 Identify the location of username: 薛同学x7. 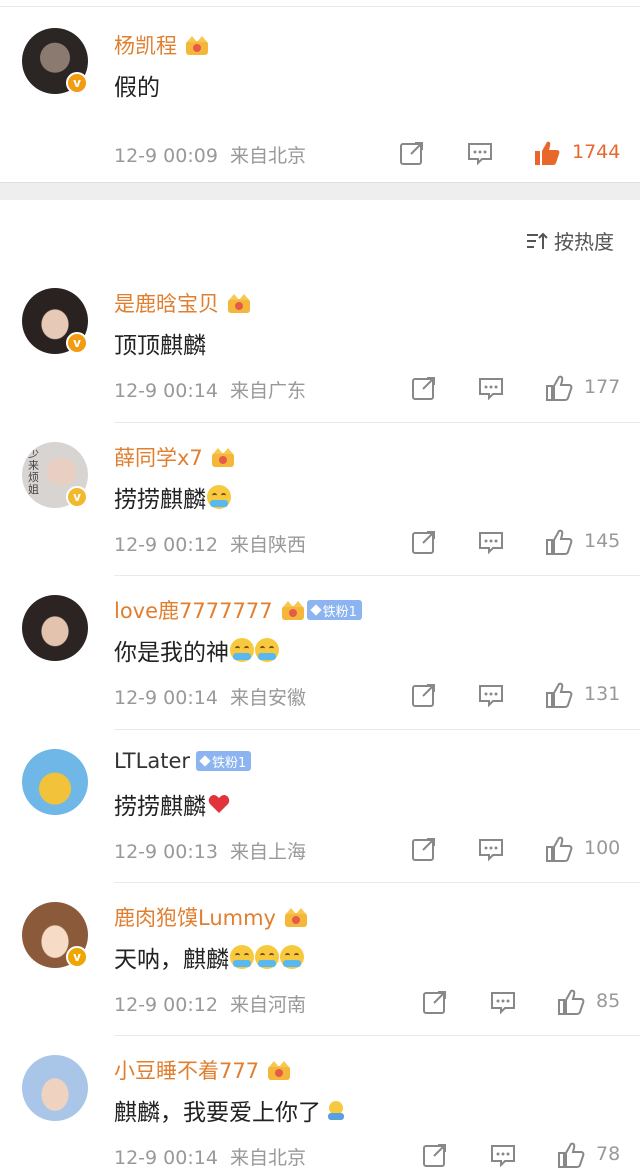
(175, 457).